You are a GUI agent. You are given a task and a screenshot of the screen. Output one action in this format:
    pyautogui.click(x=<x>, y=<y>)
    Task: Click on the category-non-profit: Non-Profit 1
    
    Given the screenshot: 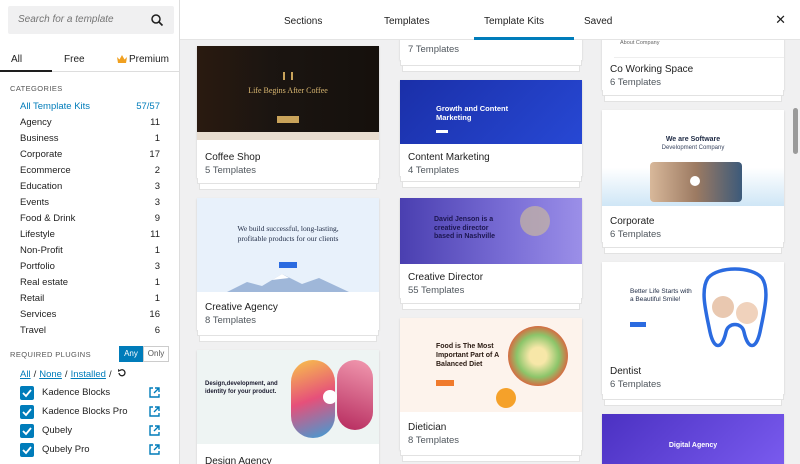 What is the action you would take?
    pyautogui.click(x=90, y=253)
    